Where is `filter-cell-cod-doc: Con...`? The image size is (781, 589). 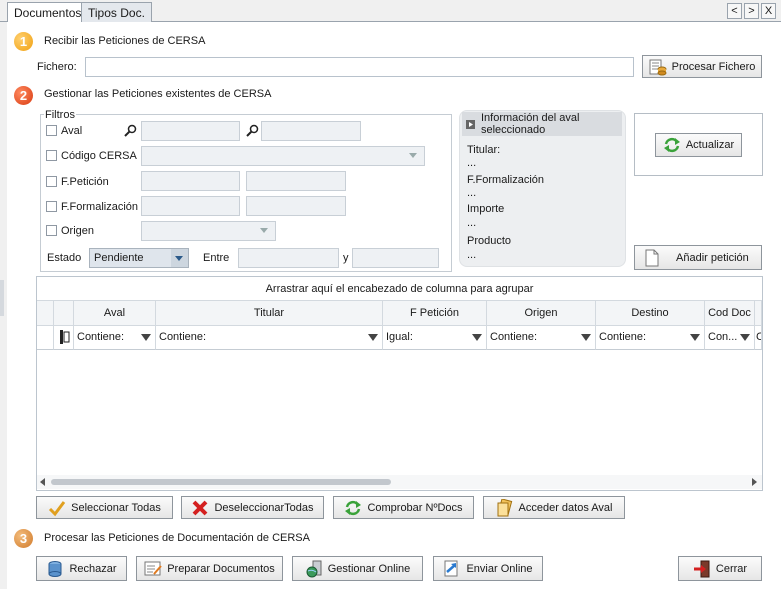
filter-cell-cod-doc: Con... is located at coordinates (730, 338).